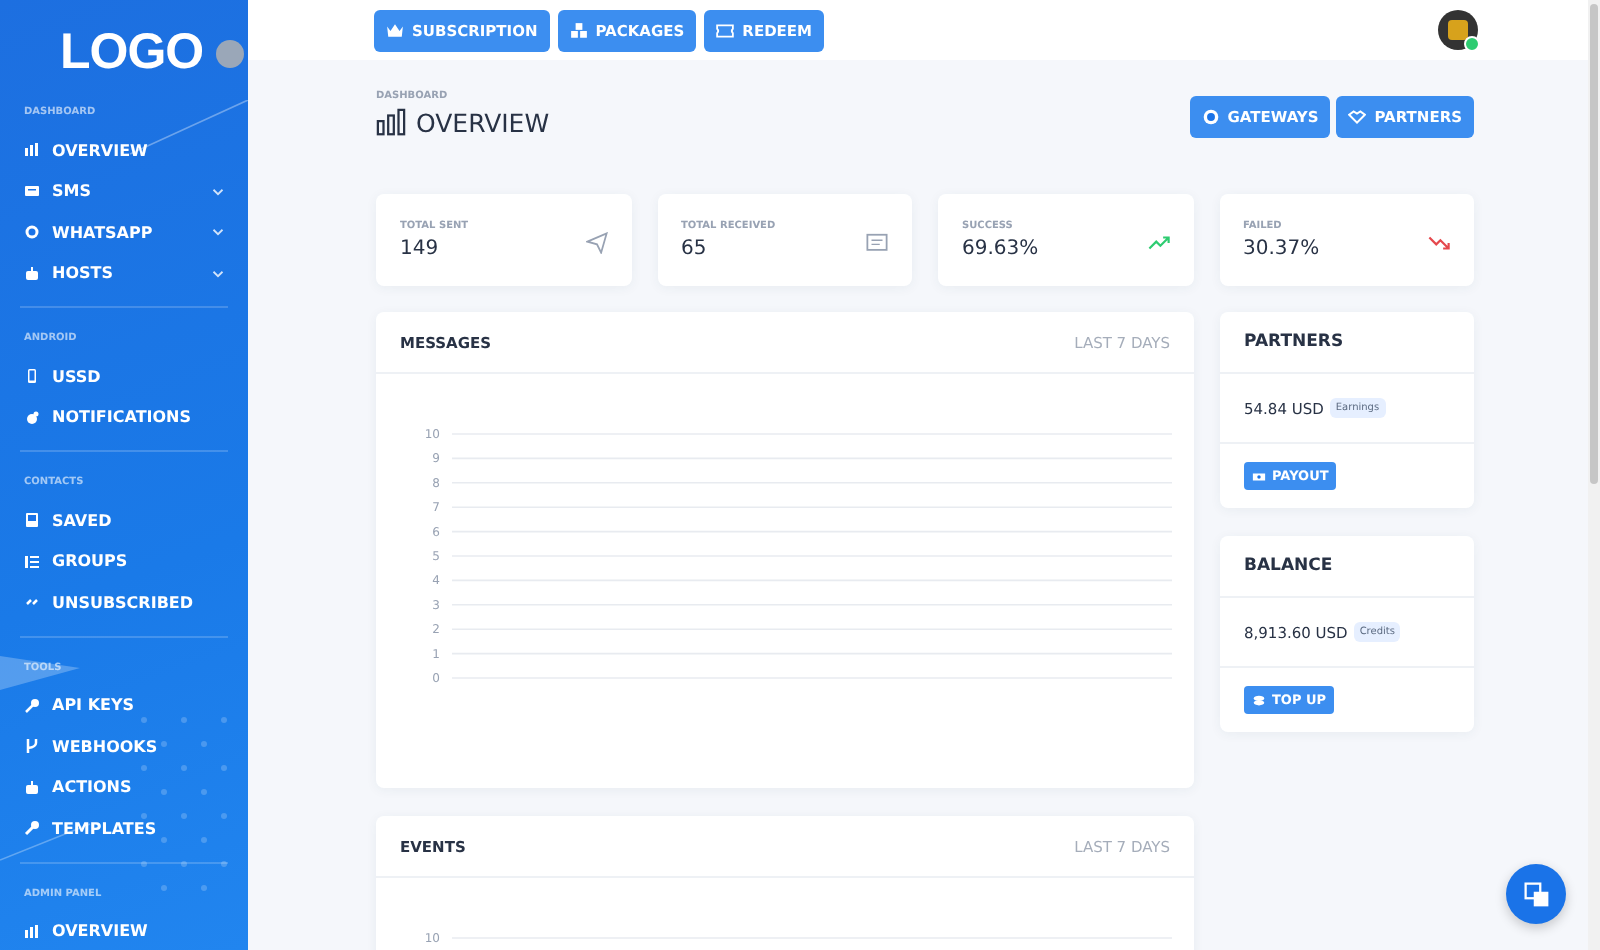 Image resolution: width=1600 pixels, height=950 pixels. I want to click on nav-item: UNSUBSCRIBED, so click(124, 602).